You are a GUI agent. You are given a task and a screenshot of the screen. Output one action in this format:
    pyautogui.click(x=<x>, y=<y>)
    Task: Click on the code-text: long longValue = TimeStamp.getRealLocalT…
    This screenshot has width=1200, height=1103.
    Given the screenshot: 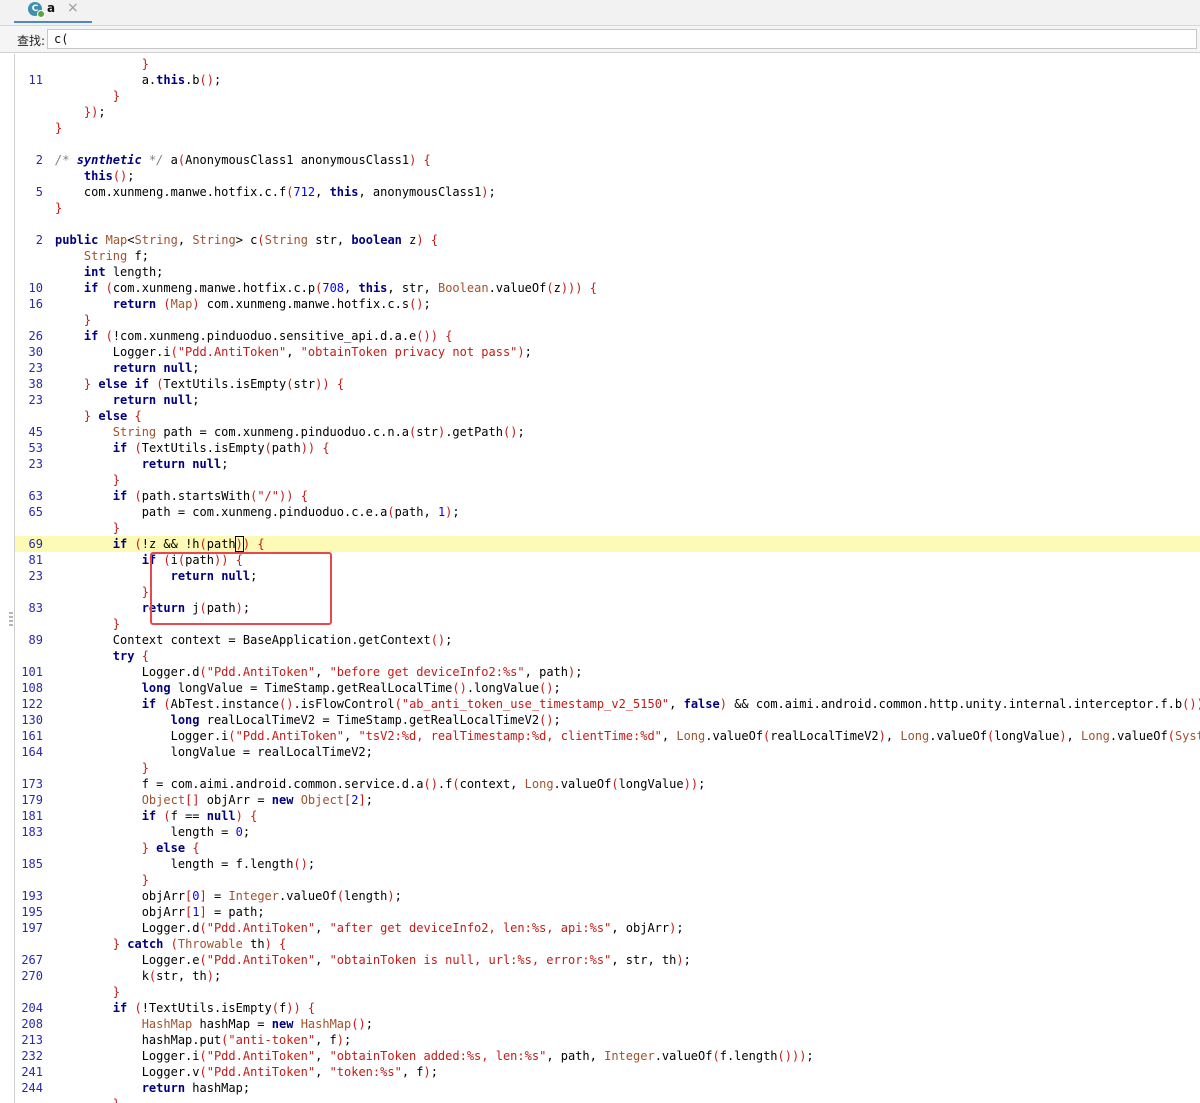 What is the action you would take?
    pyautogui.click(x=308, y=688)
    